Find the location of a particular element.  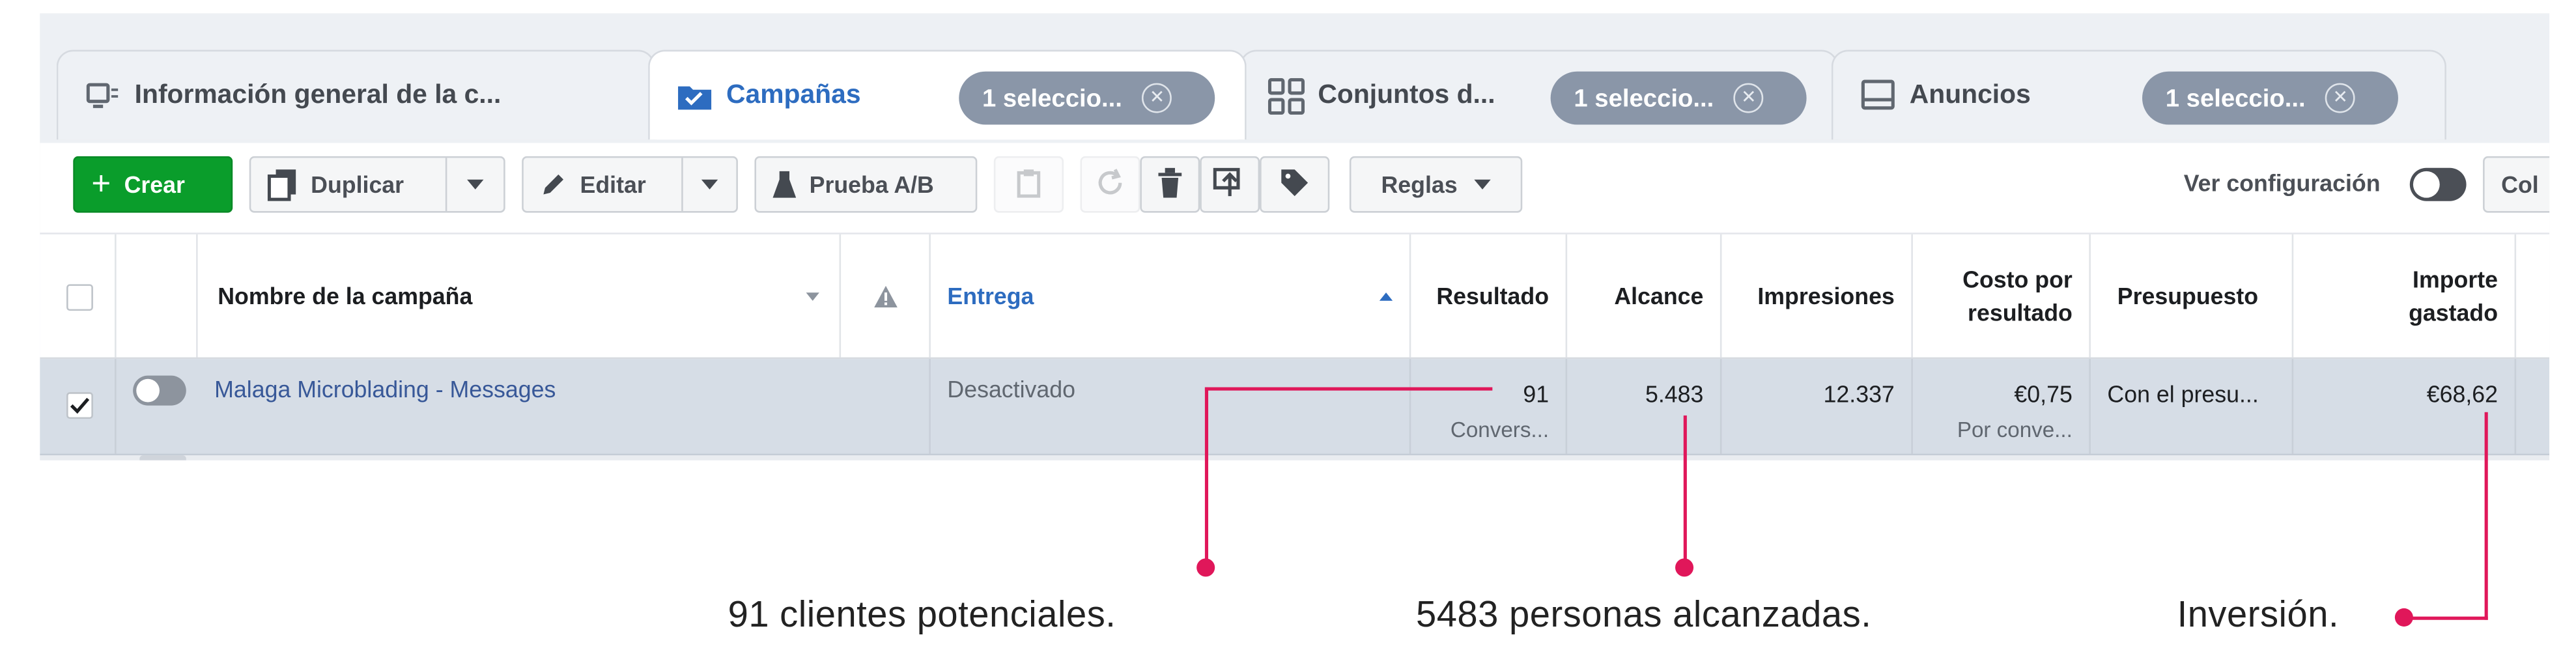

folder-icon is located at coordinates (695, 96).